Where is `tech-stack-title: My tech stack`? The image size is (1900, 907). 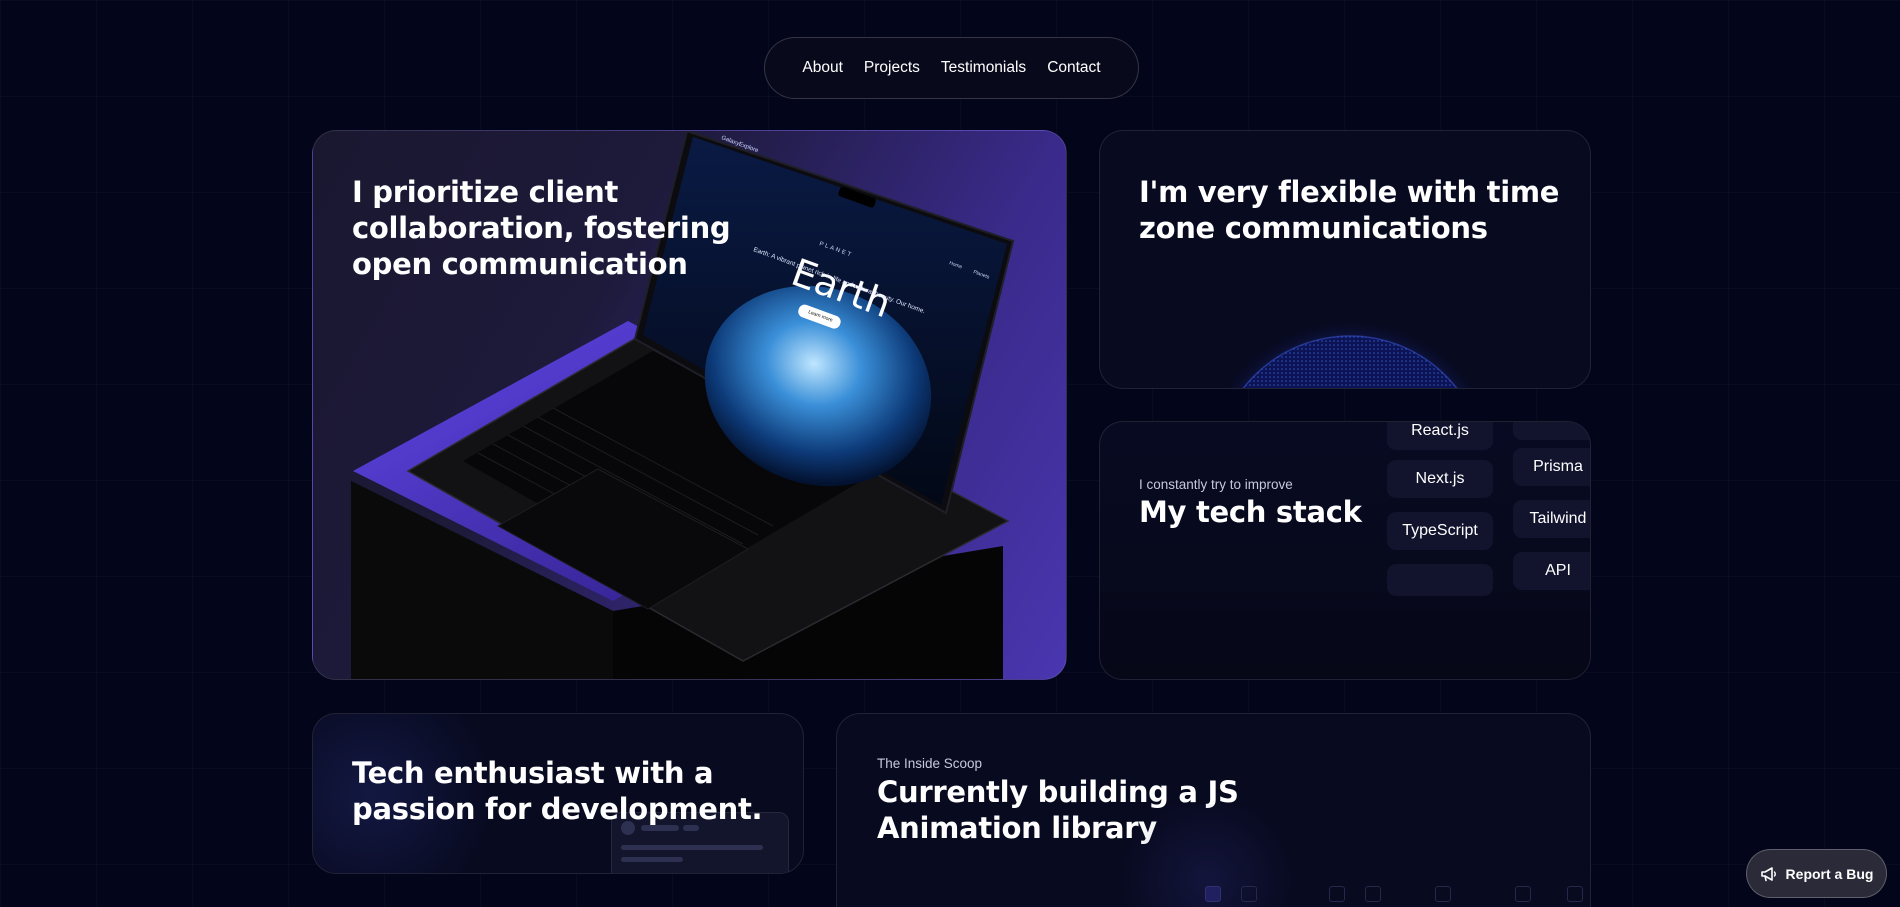
tech-stack-title: My tech stack is located at coordinates (1250, 512).